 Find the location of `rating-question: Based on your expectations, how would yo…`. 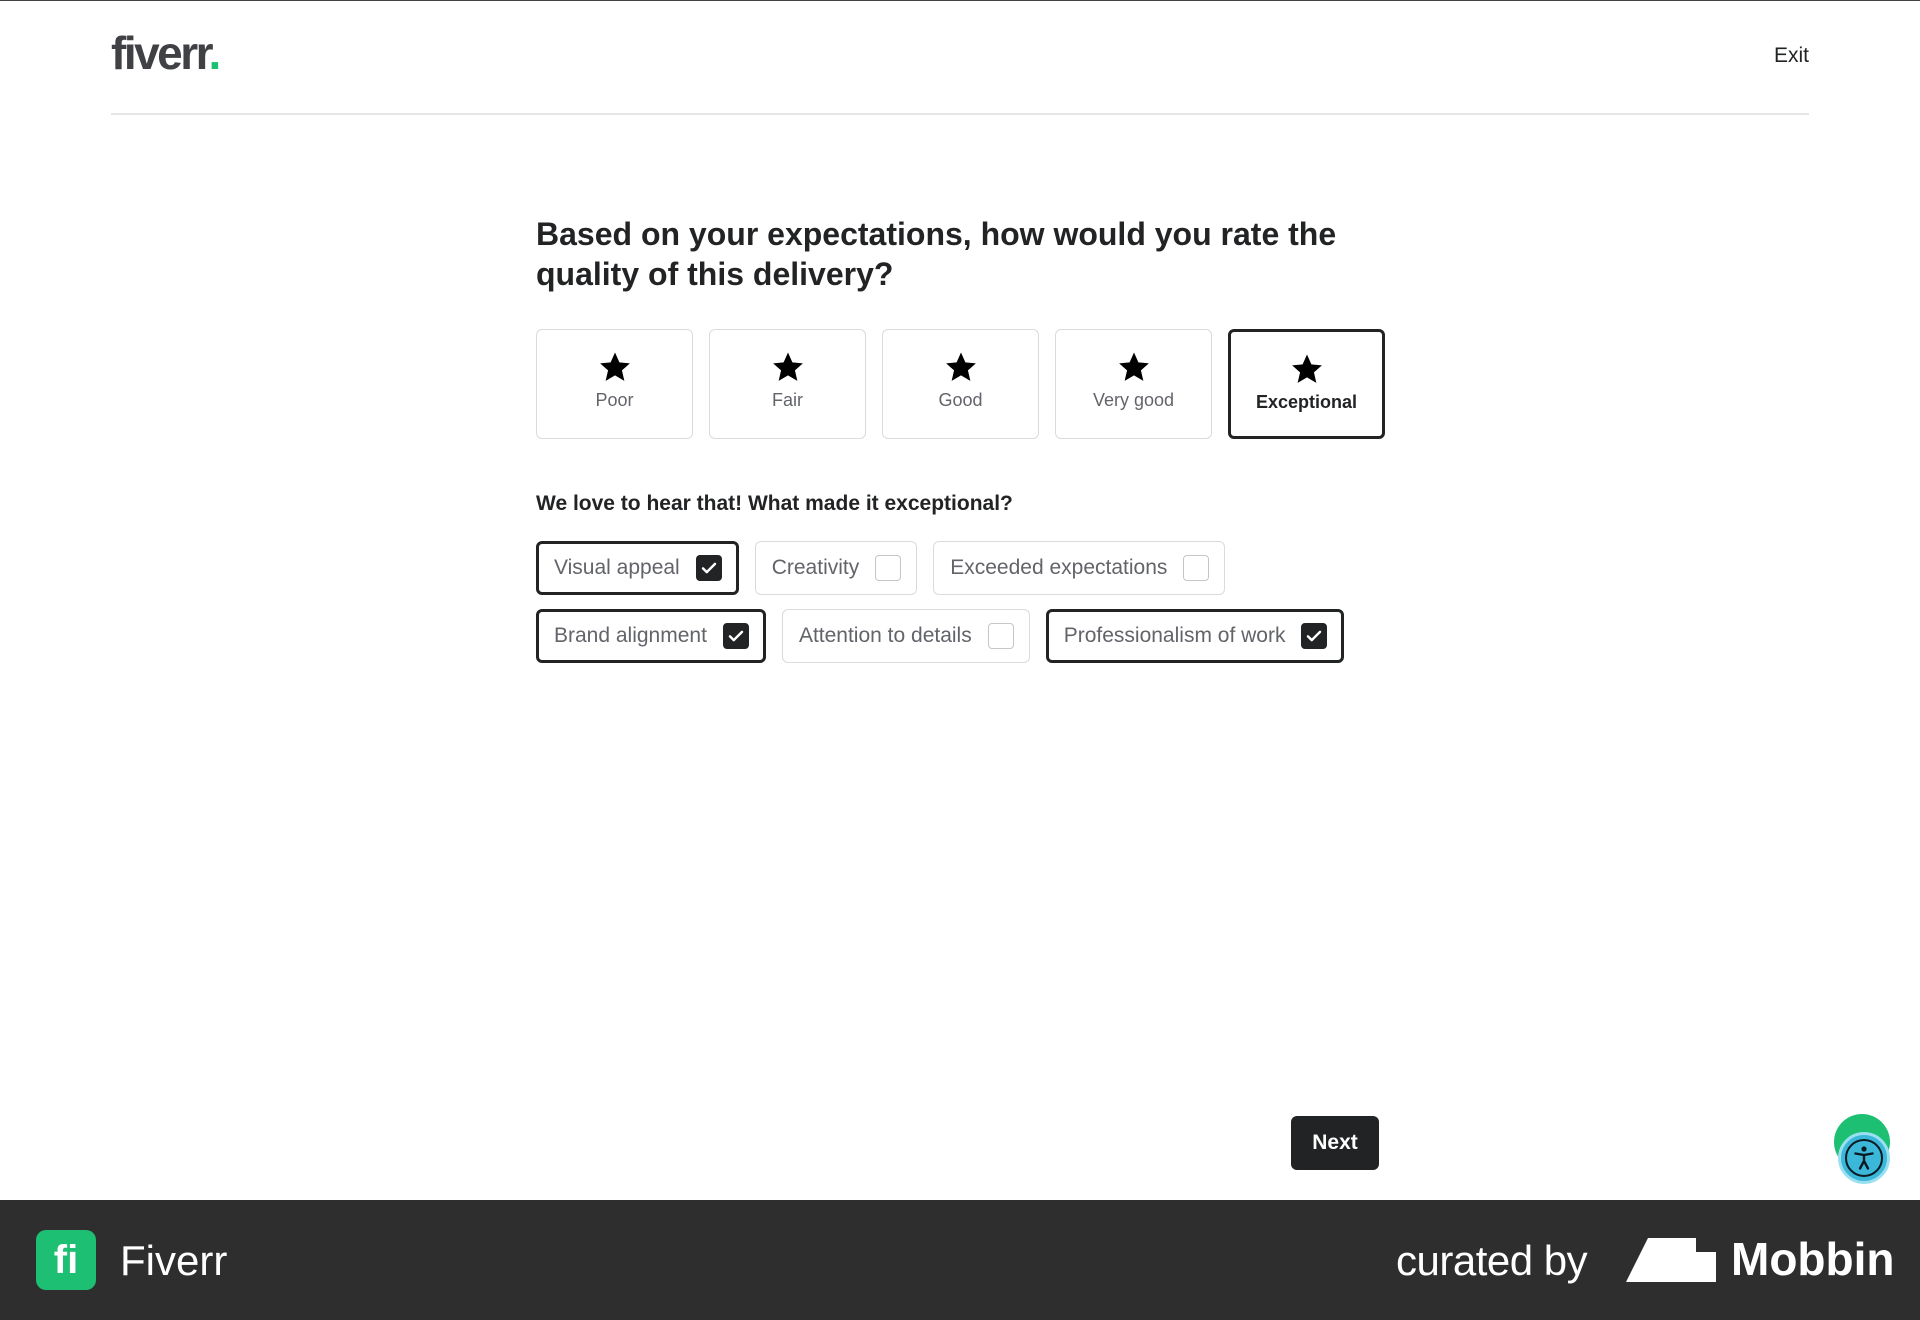

rating-question: Based on your expectations, how would yo… is located at coordinates (936, 254).